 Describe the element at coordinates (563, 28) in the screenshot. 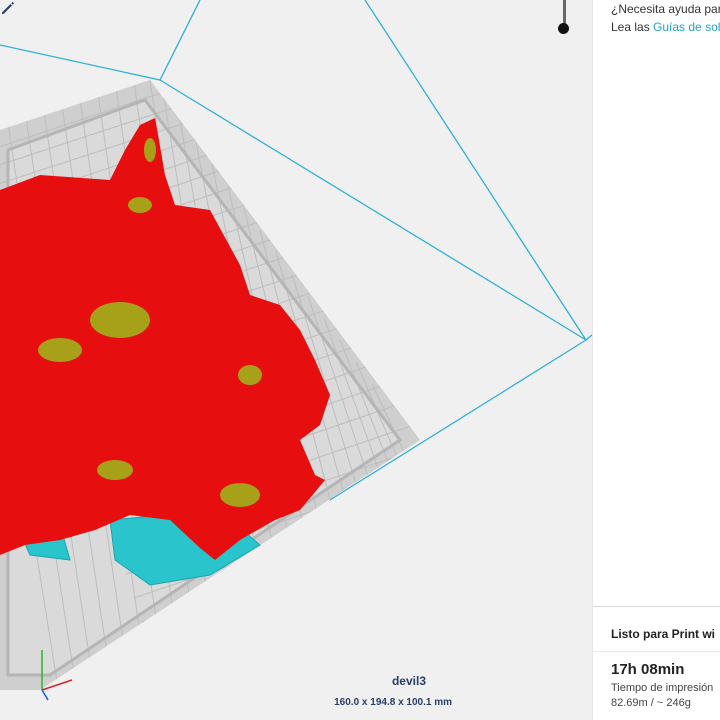

I see `layer-slider-handle` at that location.